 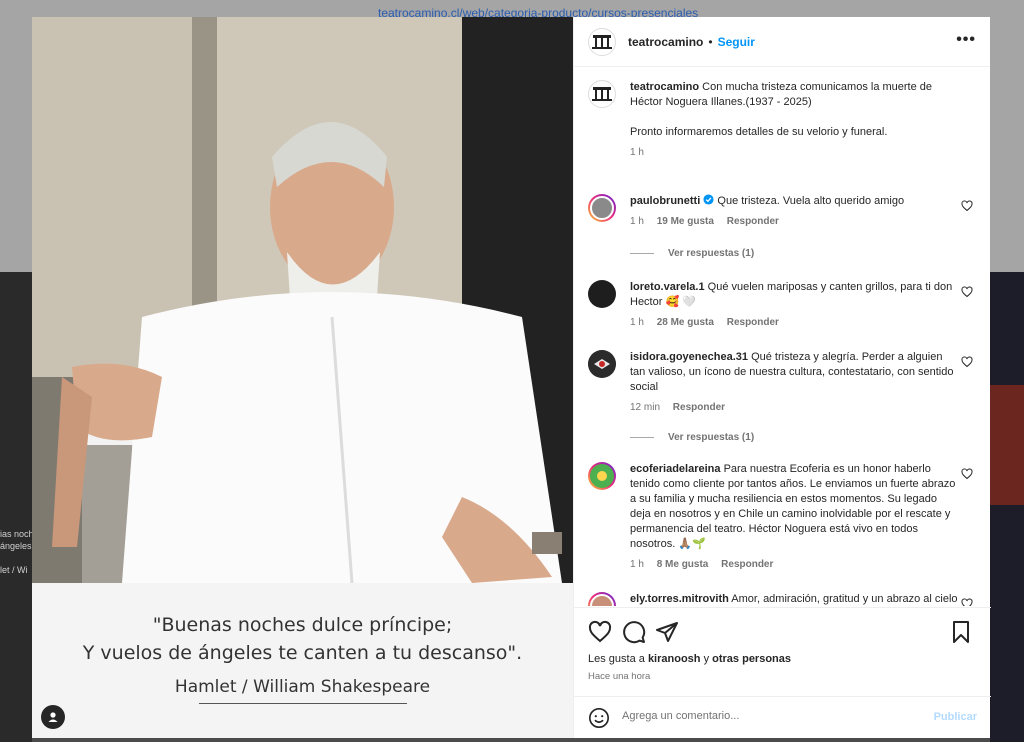 I want to click on caption-meta: 1 h, so click(x=795, y=152).